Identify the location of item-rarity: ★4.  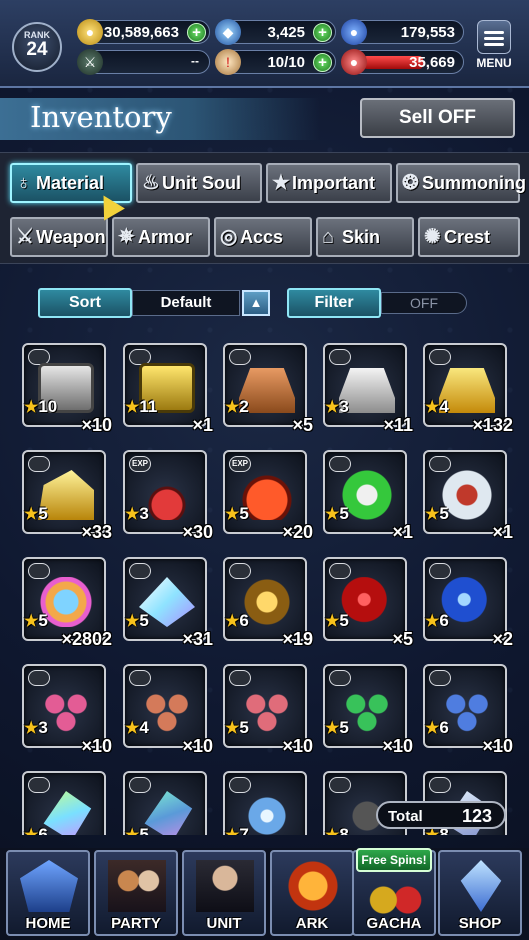
(137, 727).